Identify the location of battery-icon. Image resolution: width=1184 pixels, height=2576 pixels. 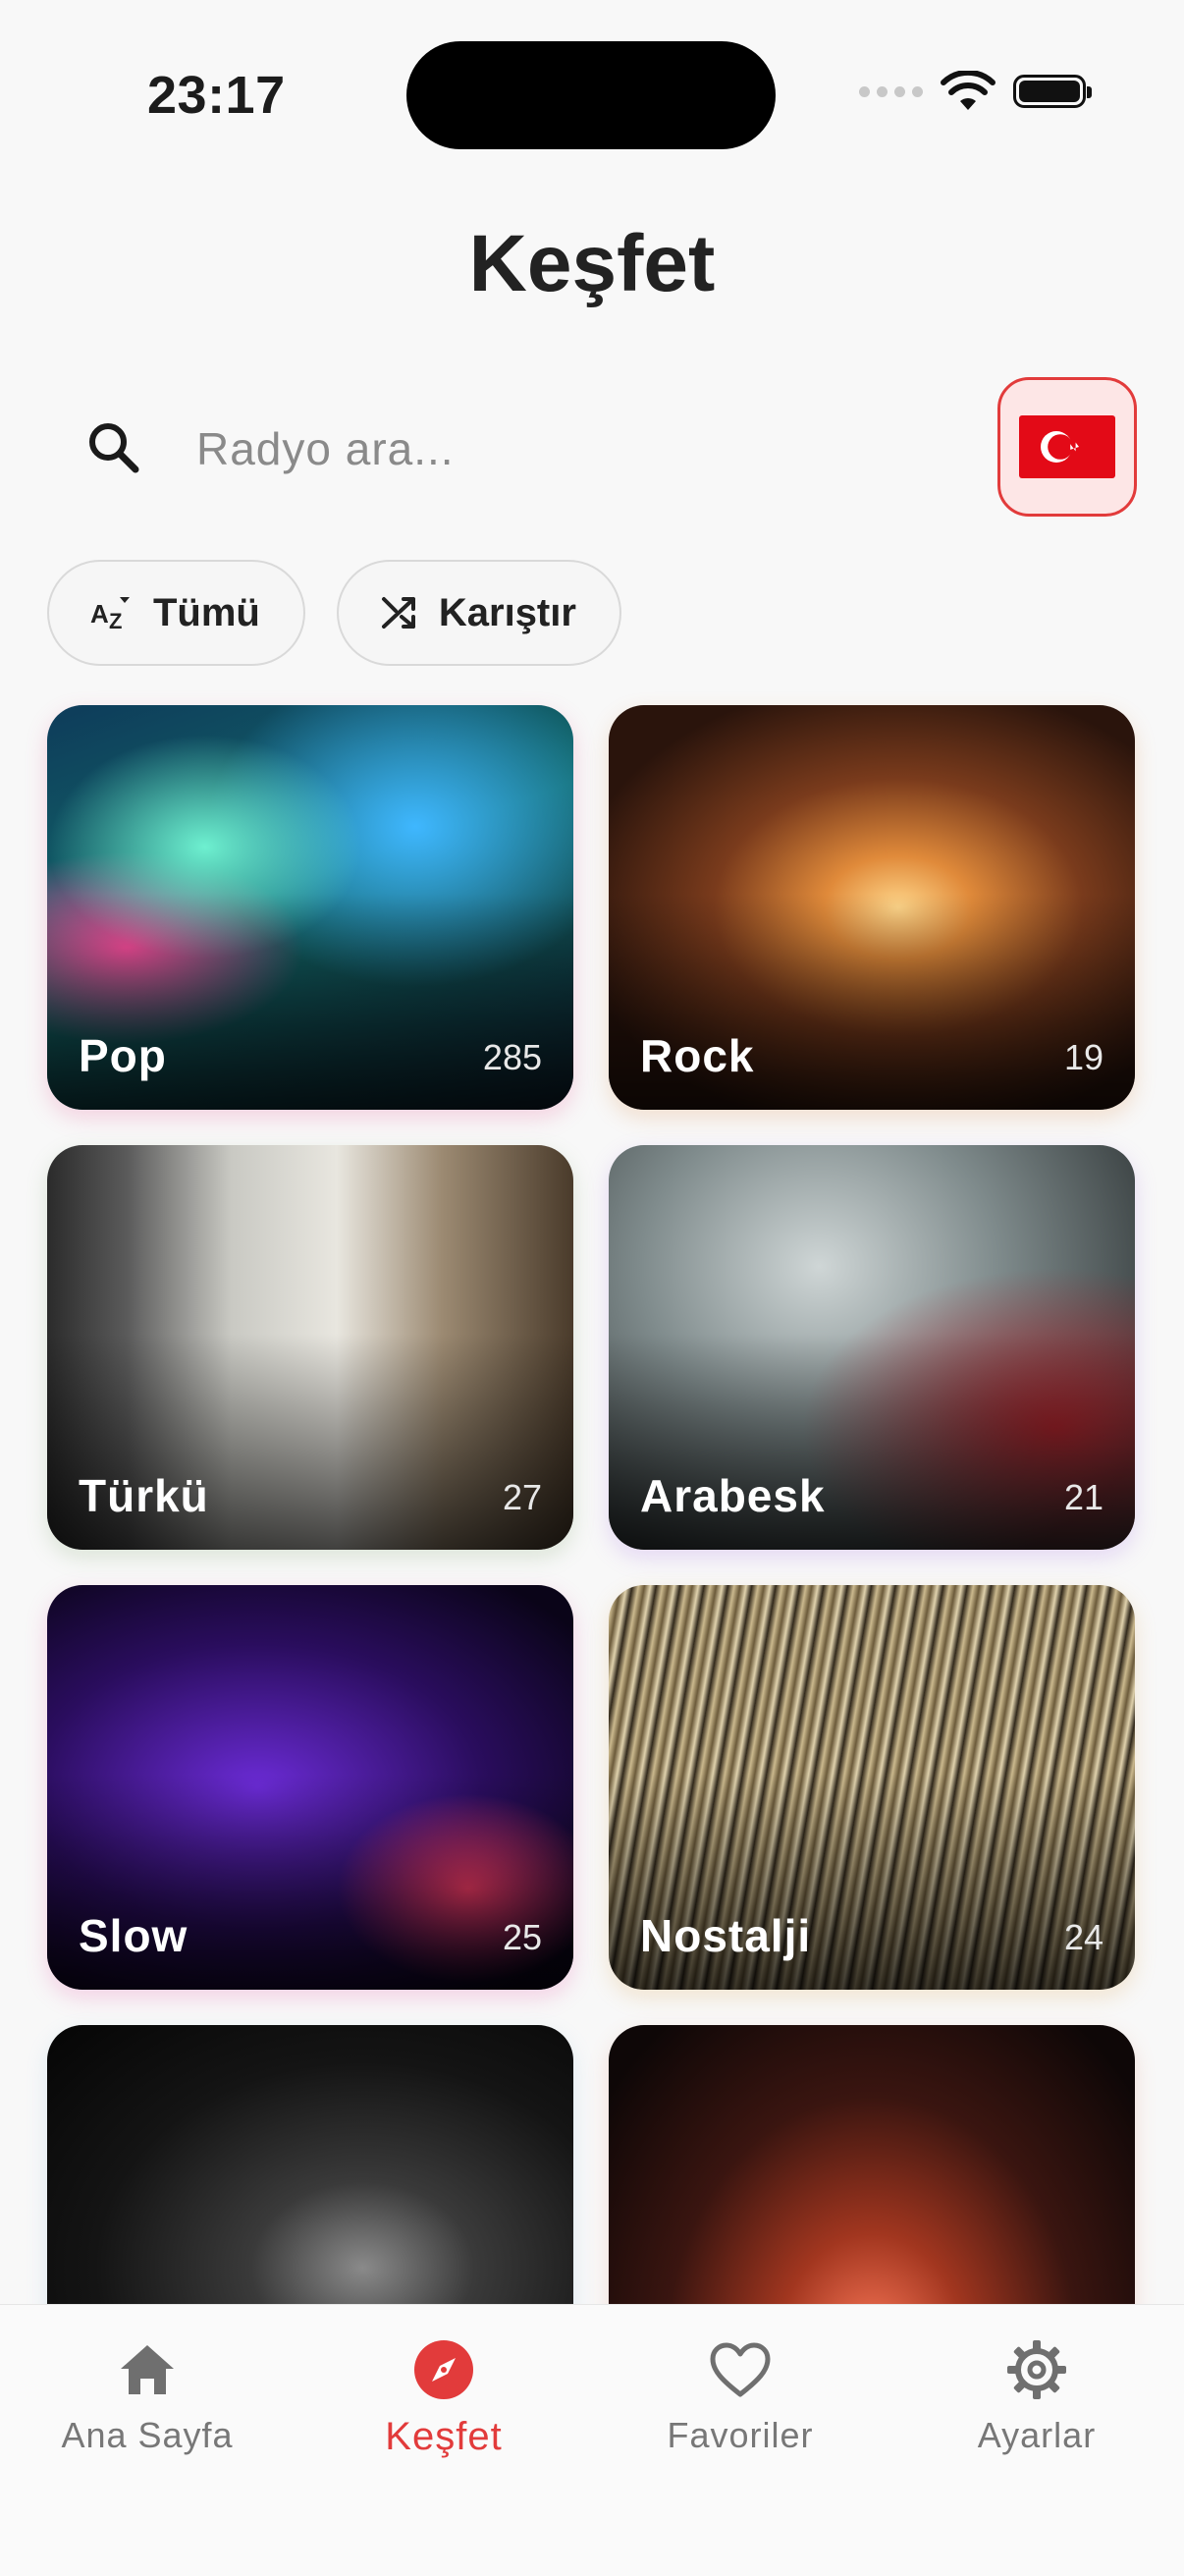
(1052, 91).